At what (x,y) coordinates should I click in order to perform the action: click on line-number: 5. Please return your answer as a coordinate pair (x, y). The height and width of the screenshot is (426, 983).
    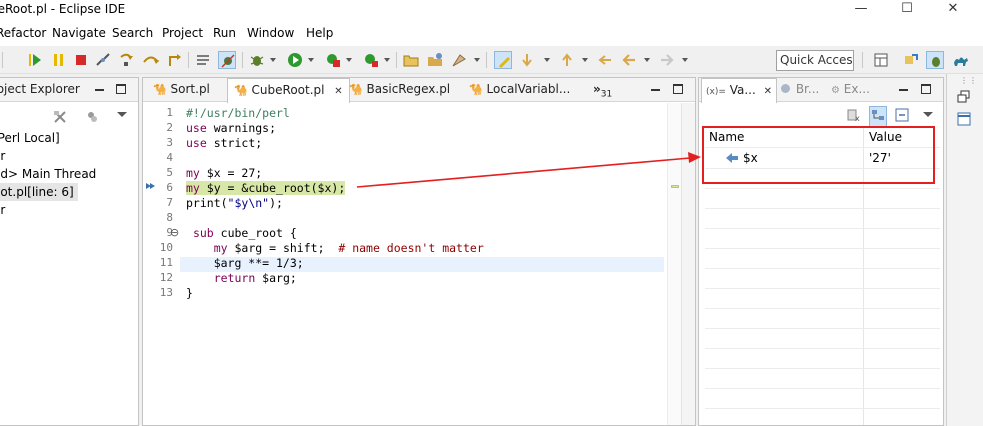
    Looking at the image, I should click on (169, 172).